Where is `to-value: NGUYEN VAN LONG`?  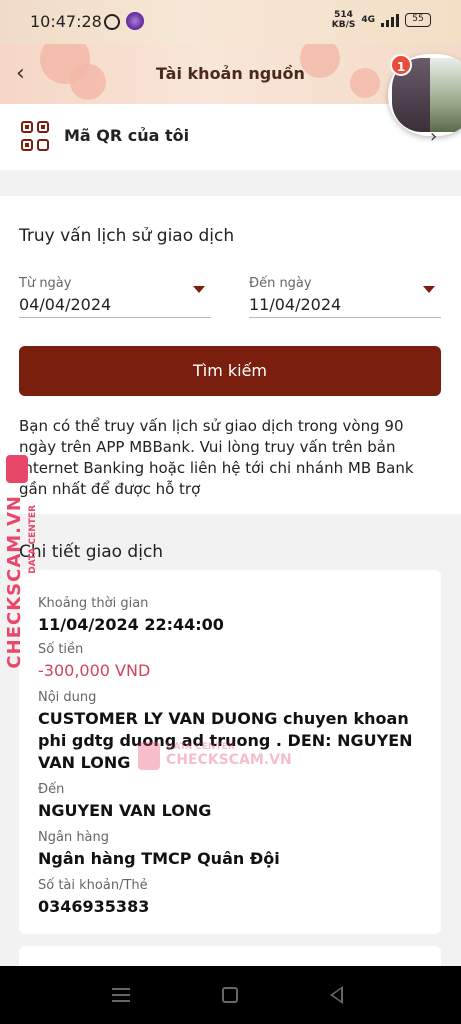 to-value: NGUYEN VAN LONG is located at coordinates (125, 810).